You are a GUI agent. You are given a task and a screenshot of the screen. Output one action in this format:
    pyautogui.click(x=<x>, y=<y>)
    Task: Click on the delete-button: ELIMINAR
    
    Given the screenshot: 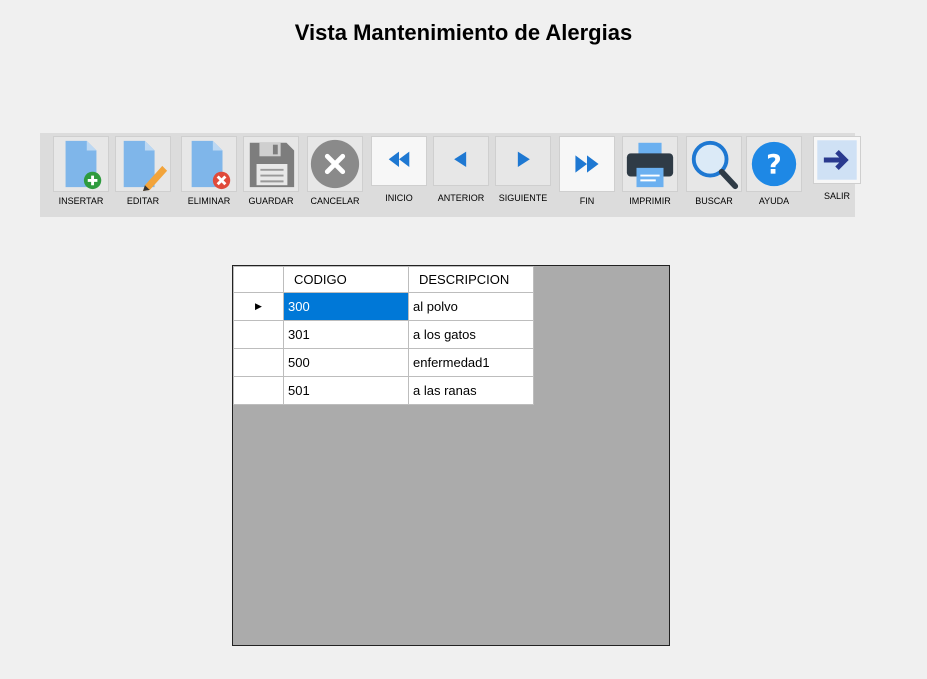 What is the action you would take?
    pyautogui.click(x=209, y=175)
    